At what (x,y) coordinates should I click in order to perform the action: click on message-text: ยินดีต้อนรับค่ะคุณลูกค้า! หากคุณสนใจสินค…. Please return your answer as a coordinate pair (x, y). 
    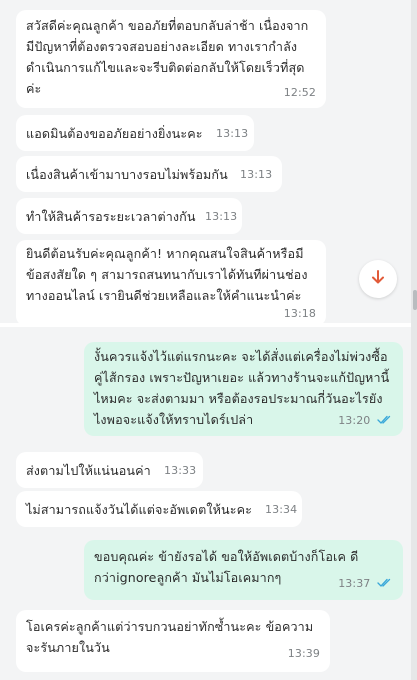
    Looking at the image, I should click on (167, 274).